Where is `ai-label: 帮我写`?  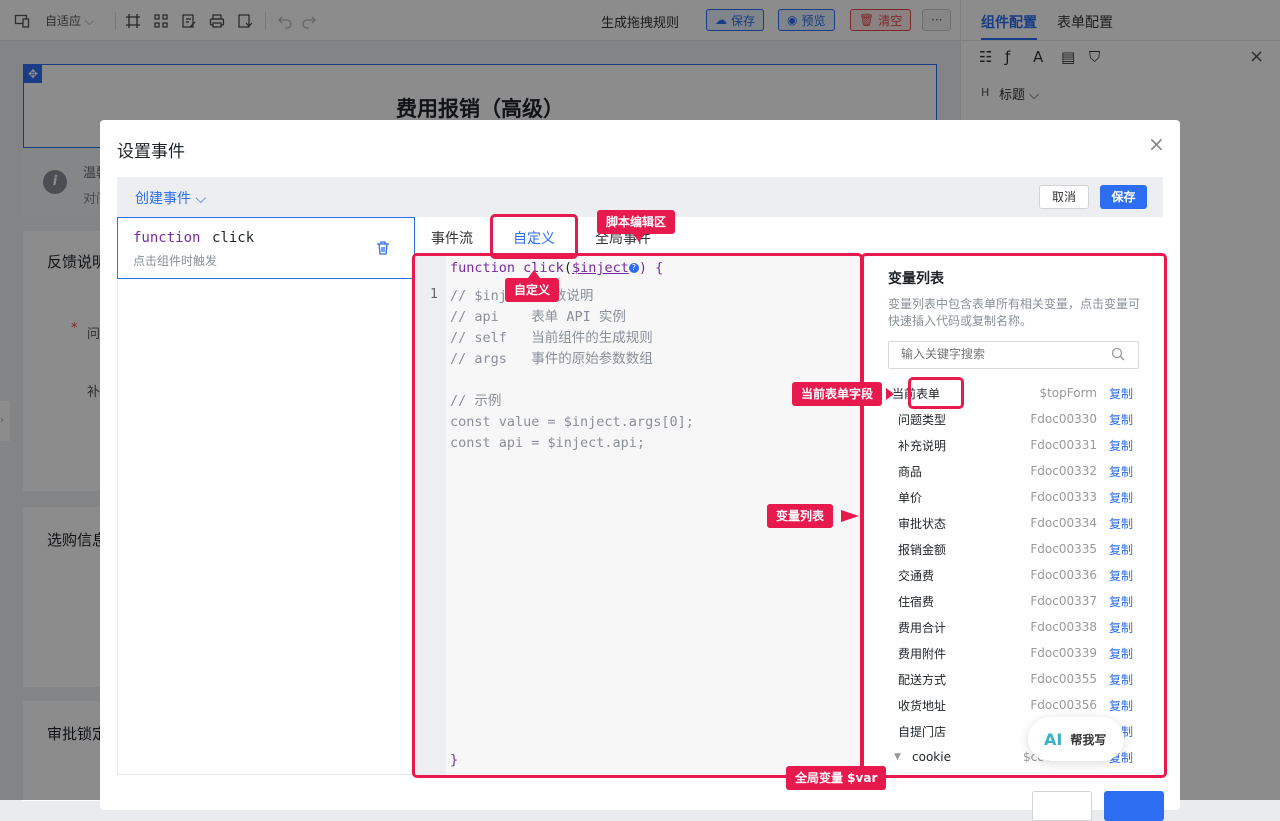
ai-label: 帮我写 is located at coordinates (1088, 739).